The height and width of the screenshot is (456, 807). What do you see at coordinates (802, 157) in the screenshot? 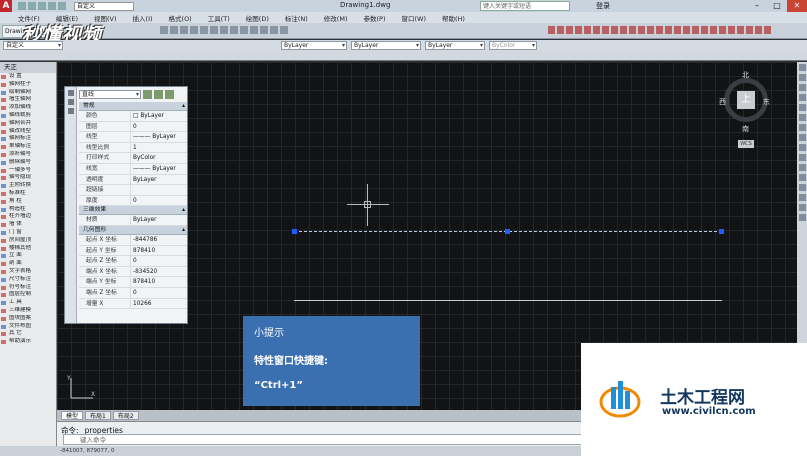
I see `trim-icon` at bounding box center [802, 157].